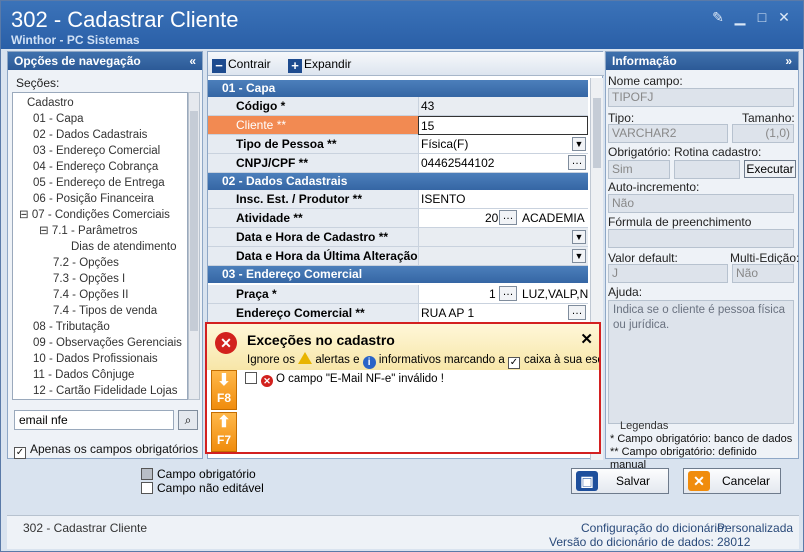  Describe the element at coordinates (267, 381) in the screenshot. I see `error-icon: ✕` at that location.